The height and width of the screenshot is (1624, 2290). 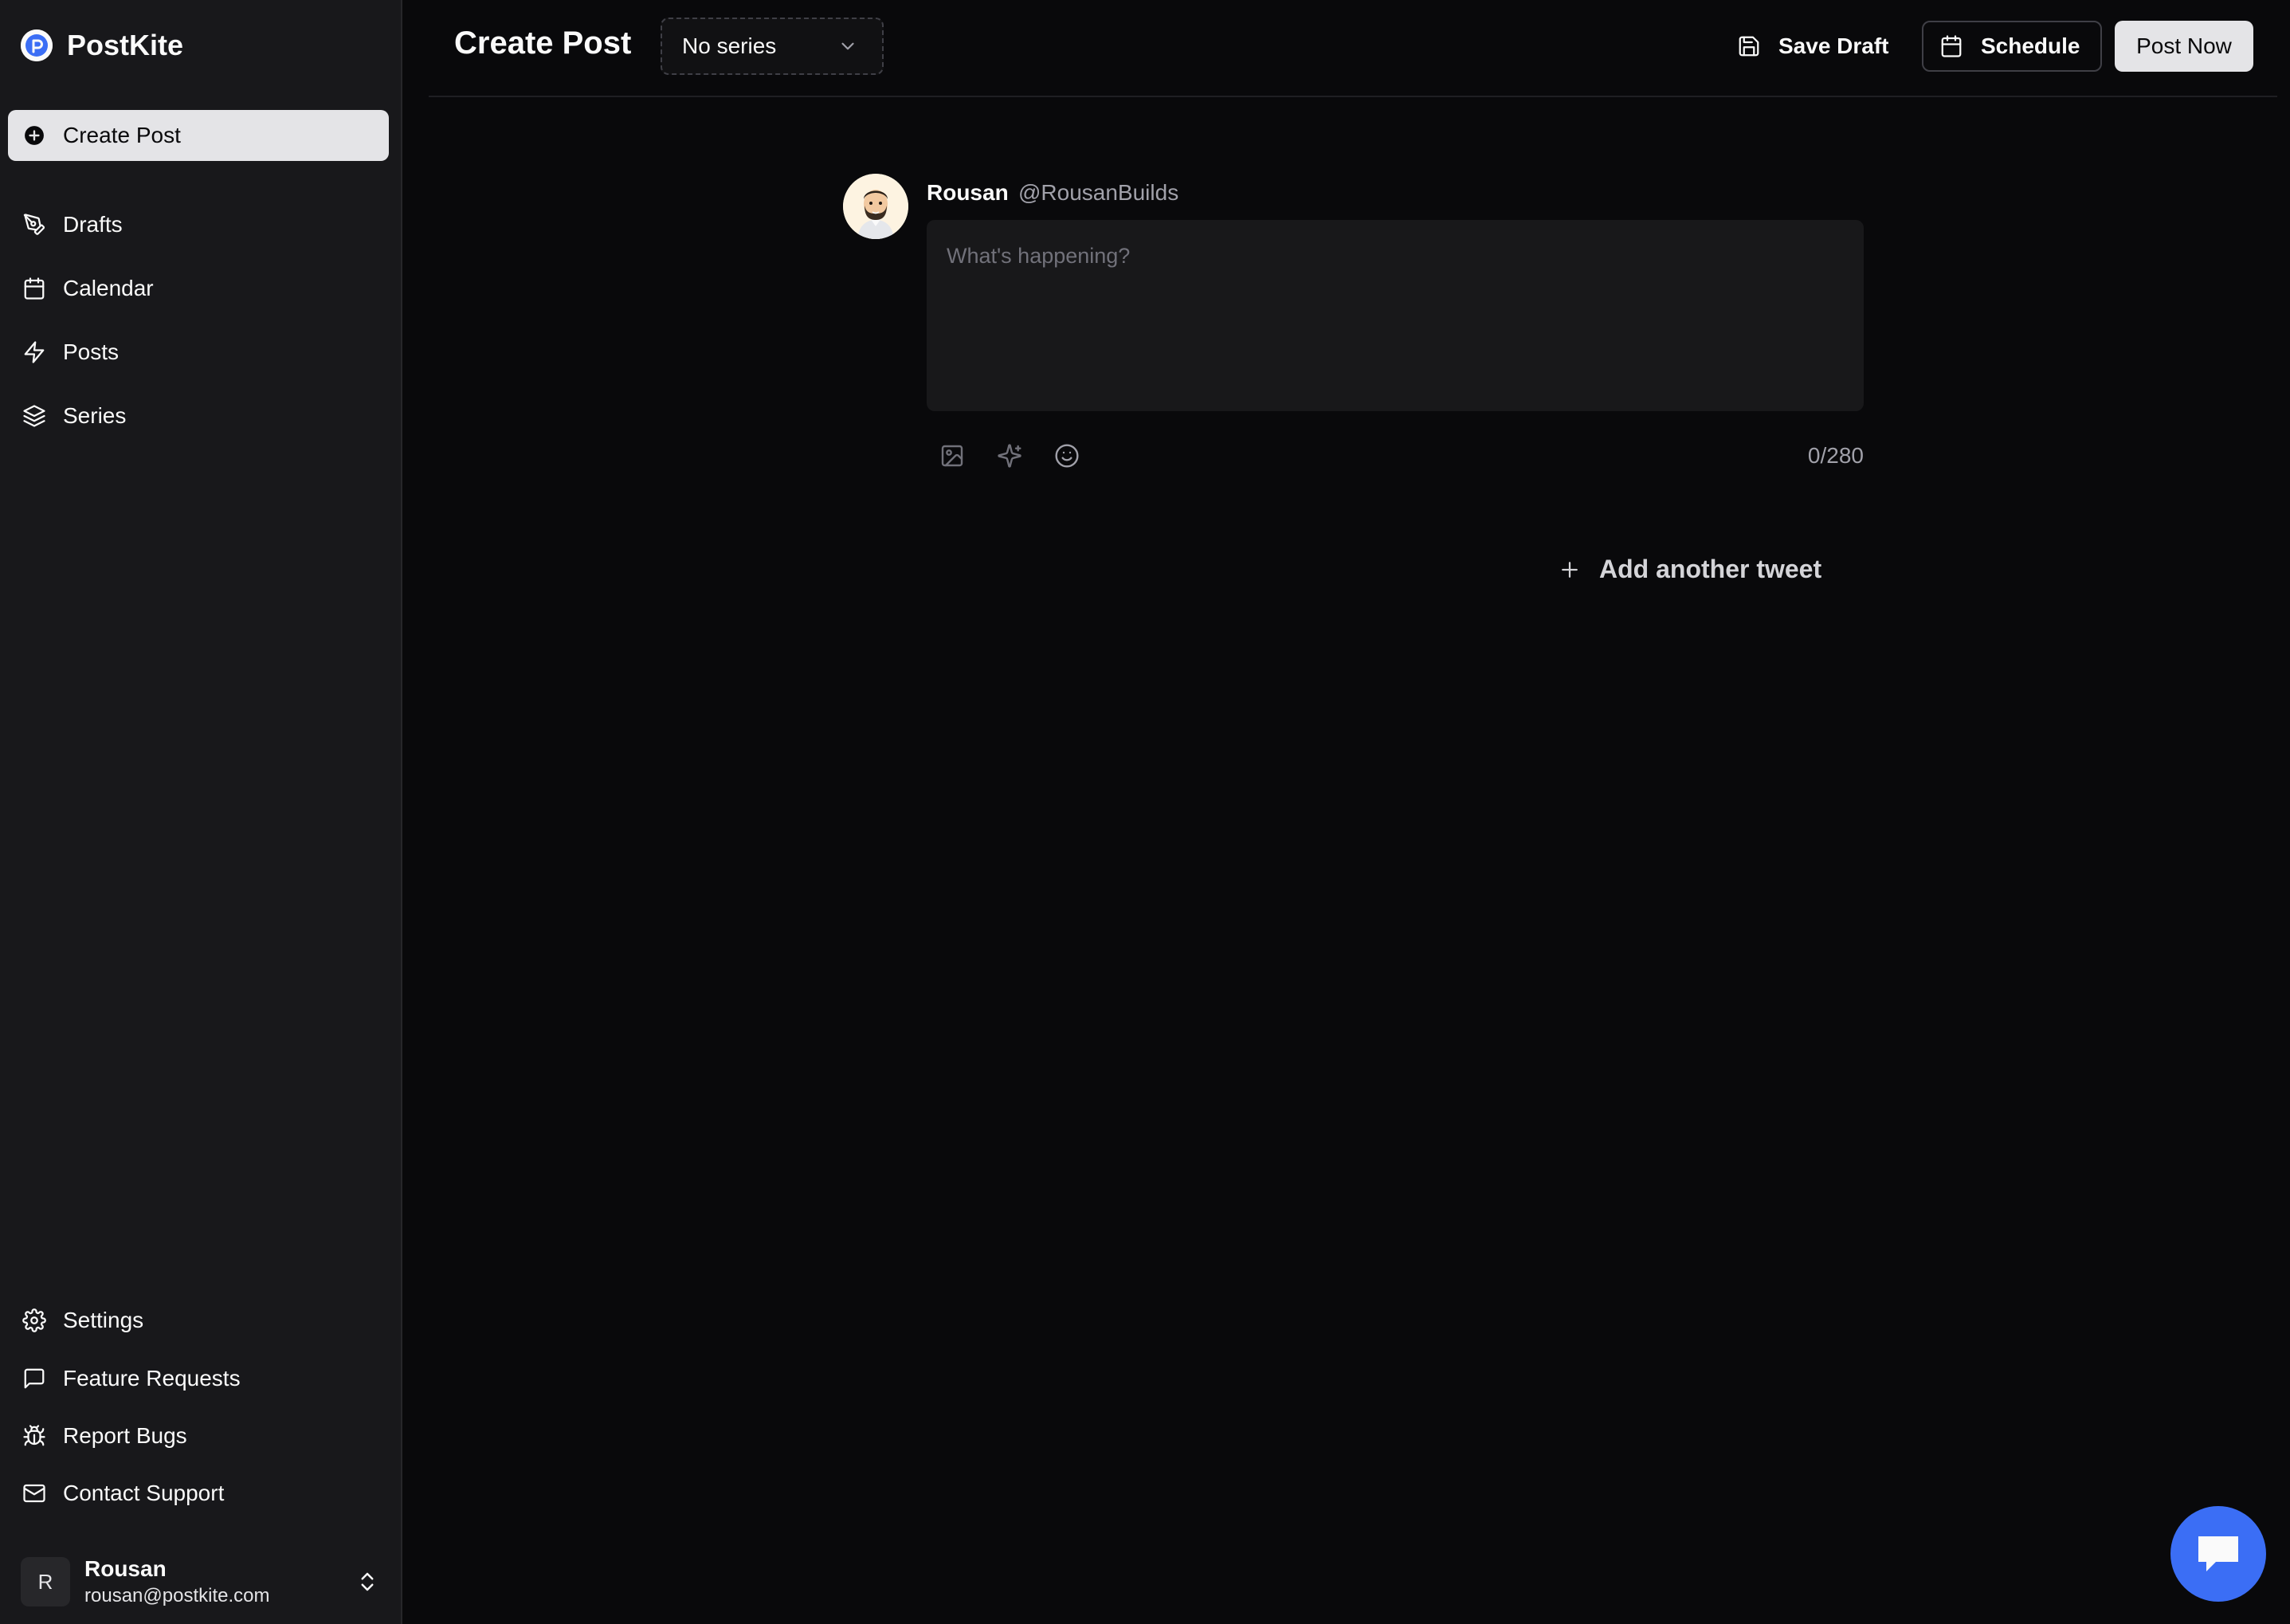 What do you see at coordinates (93, 225) in the screenshot?
I see `sidebar-item-label: Drafts` at bounding box center [93, 225].